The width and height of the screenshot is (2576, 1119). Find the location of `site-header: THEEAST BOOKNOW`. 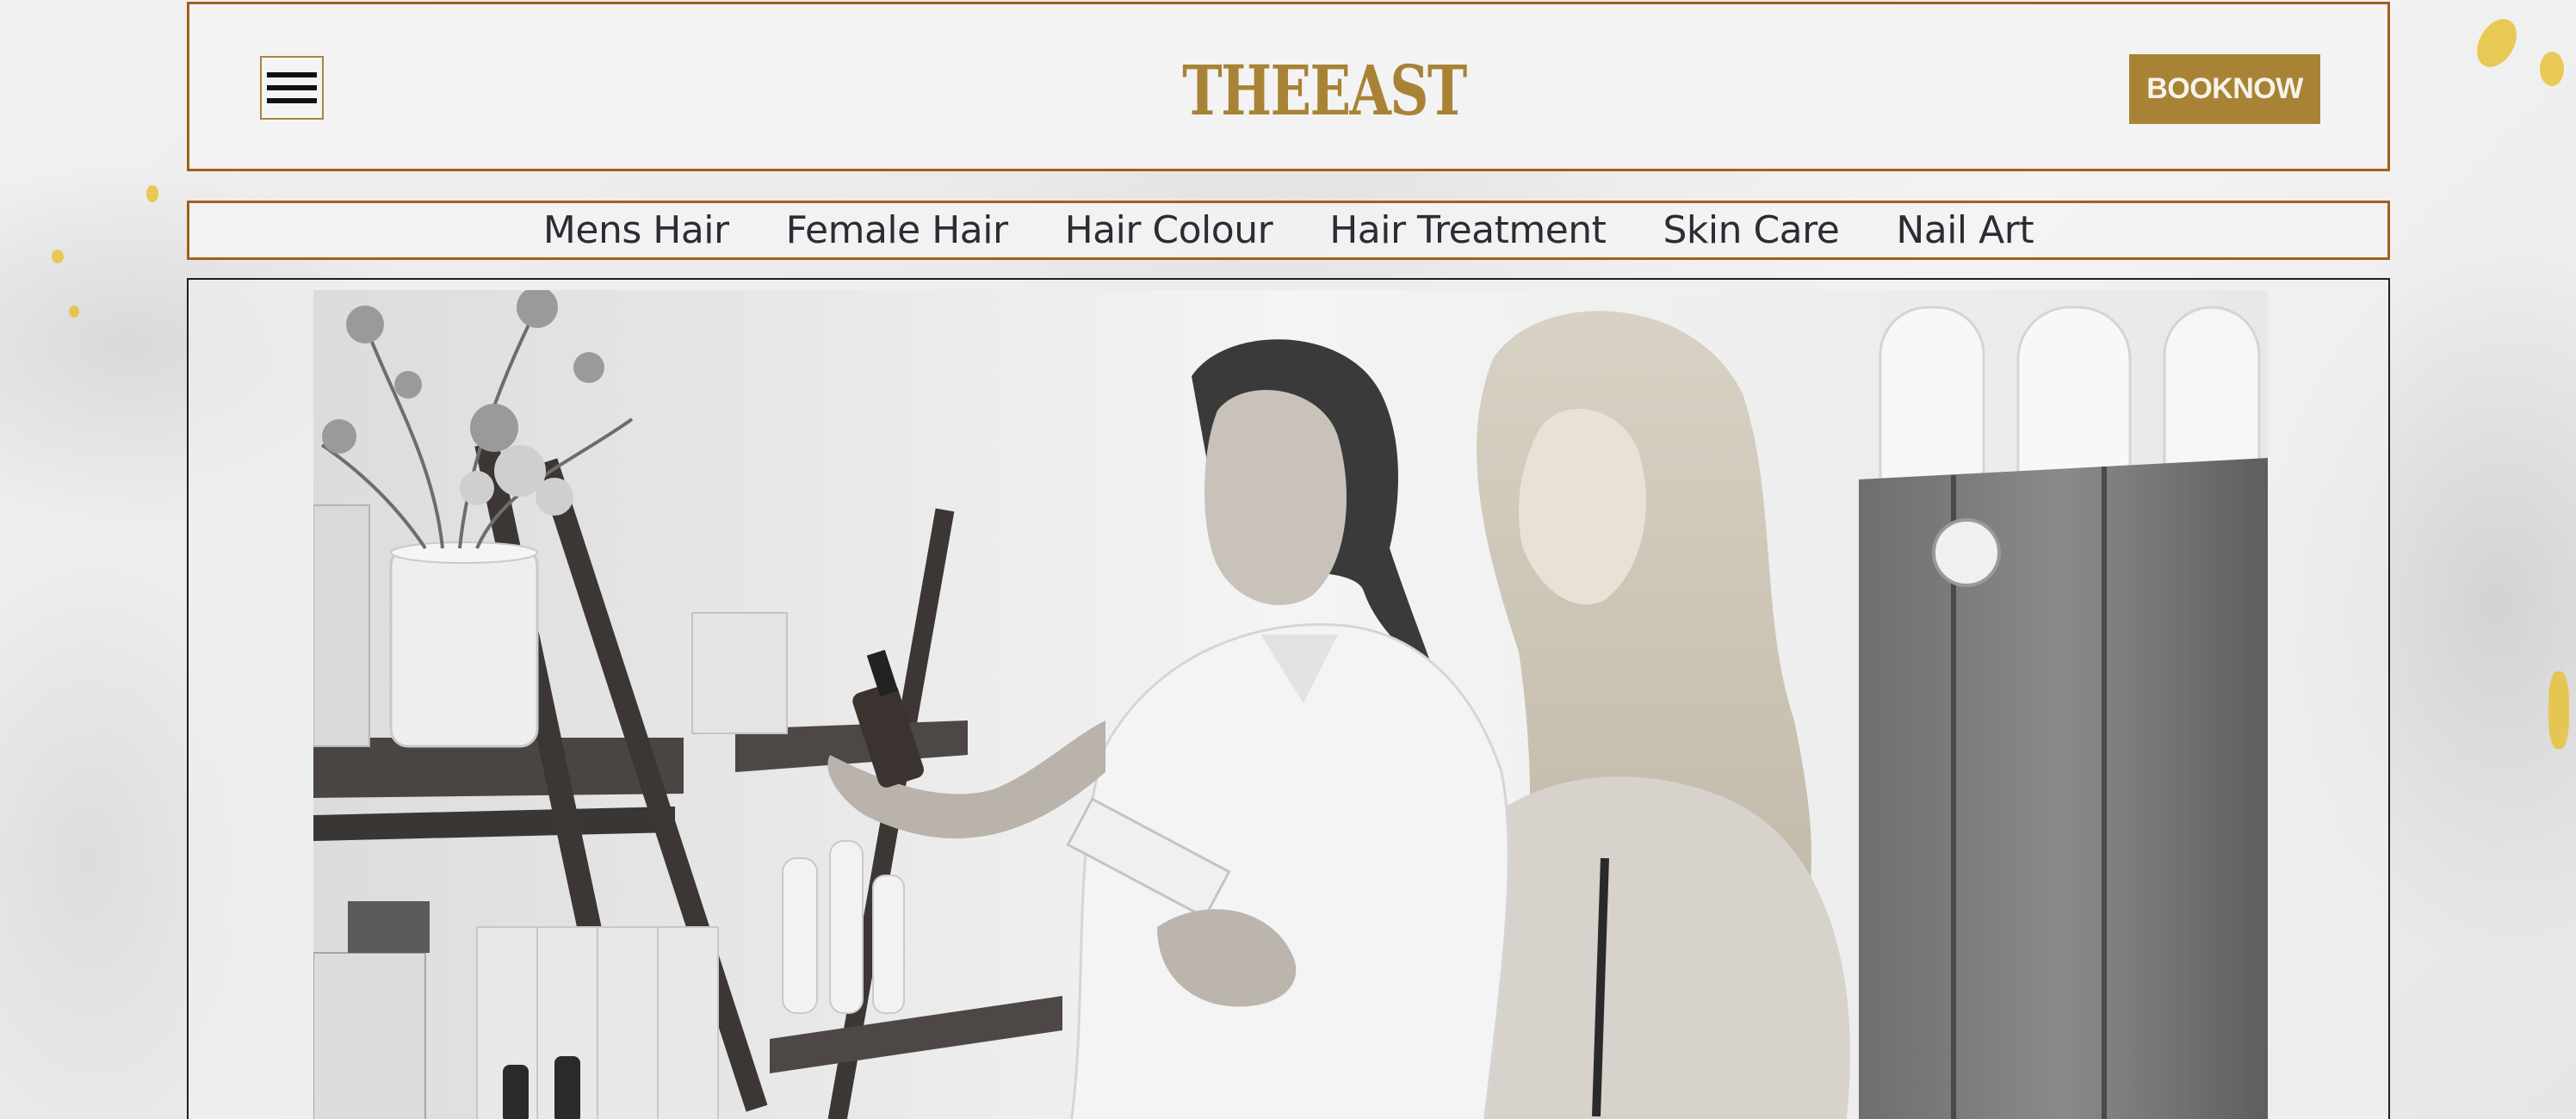

site-header: THEEAST BOOKNOW is located at coordinates (1289, 86).